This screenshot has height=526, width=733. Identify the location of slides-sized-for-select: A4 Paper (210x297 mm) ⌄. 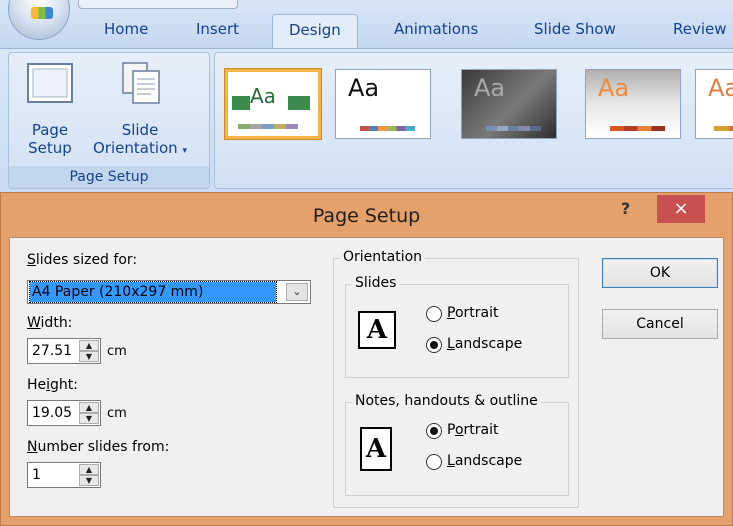
(169, 292).